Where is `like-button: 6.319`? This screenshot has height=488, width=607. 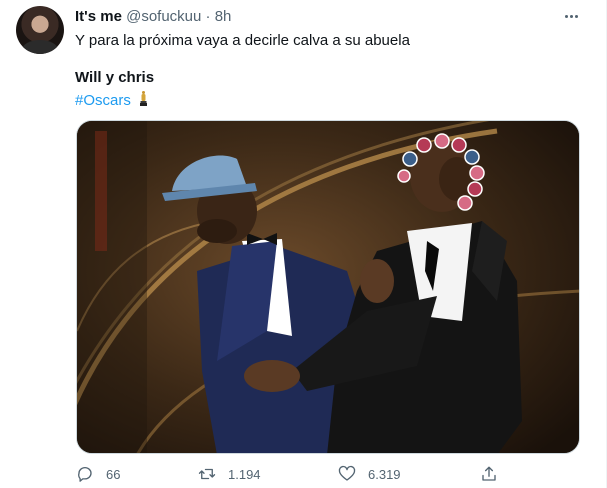 like-button: 6.319 is located at coordinates (369, 474).